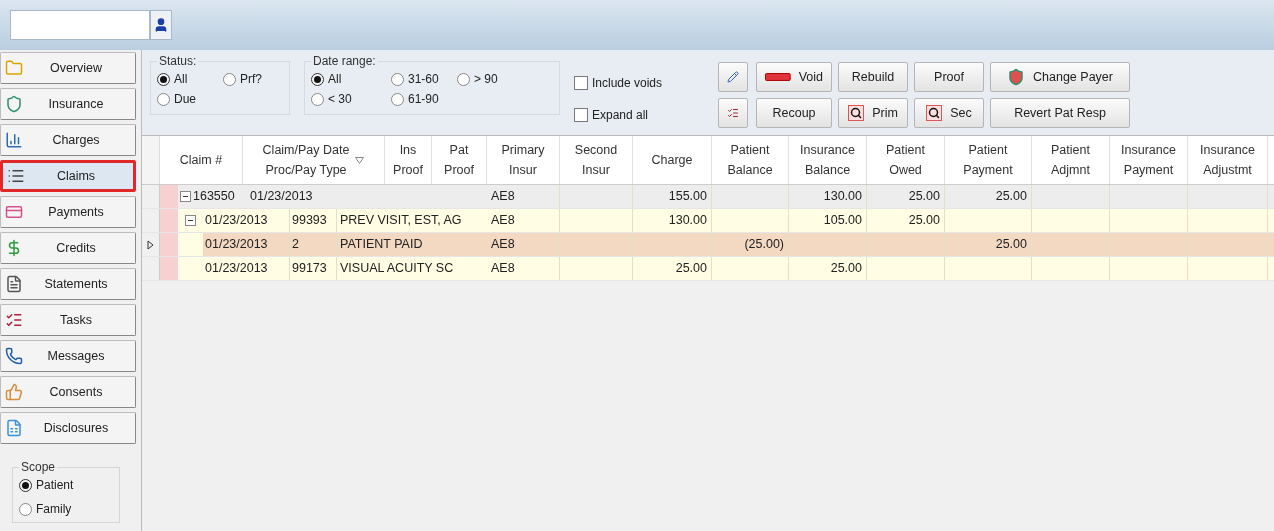 The width and height of the screenshot is (1274, 531). Describe the element at coordinates (828, 160) in the screenshot. I see `column-header: Insurance Balance` at that location.